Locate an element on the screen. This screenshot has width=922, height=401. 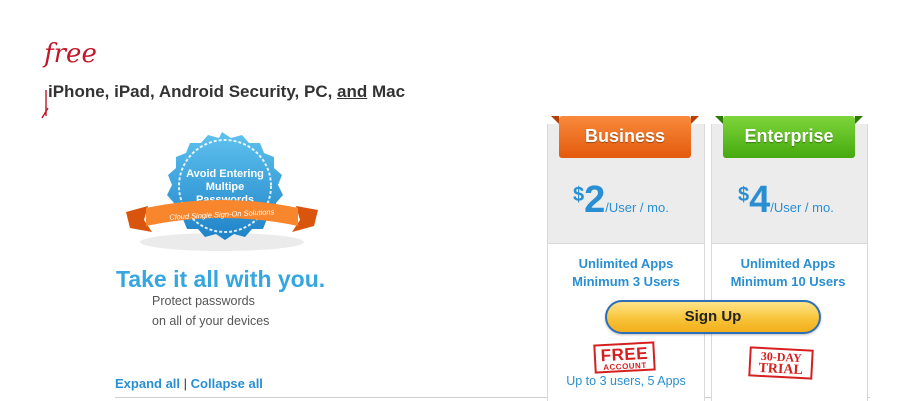
business-price-unit: /User / mo. is located at coordinates (637, 207).